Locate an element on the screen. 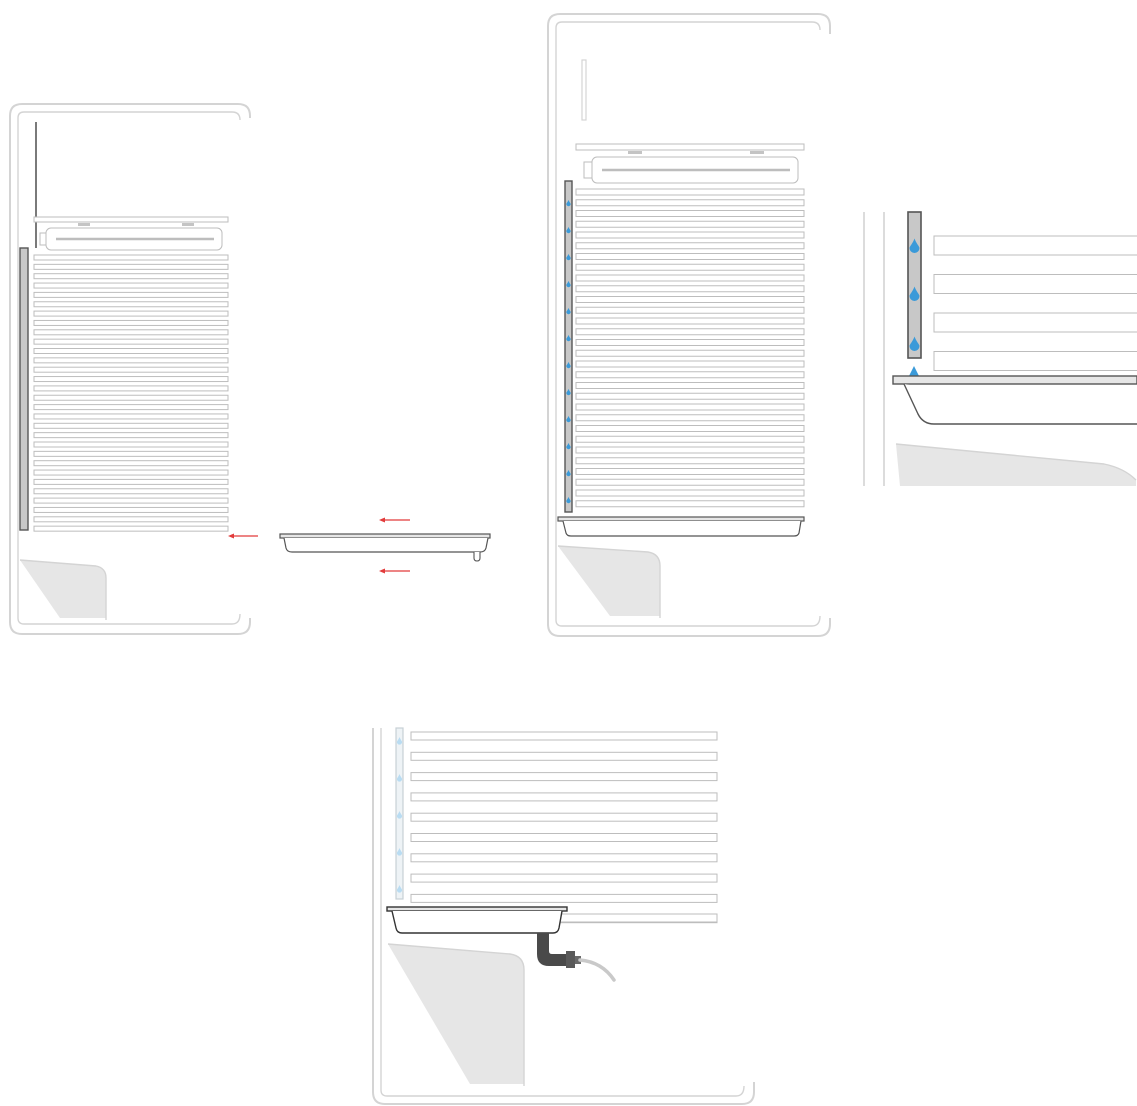  door-handle is located at coordinates (584, 90).